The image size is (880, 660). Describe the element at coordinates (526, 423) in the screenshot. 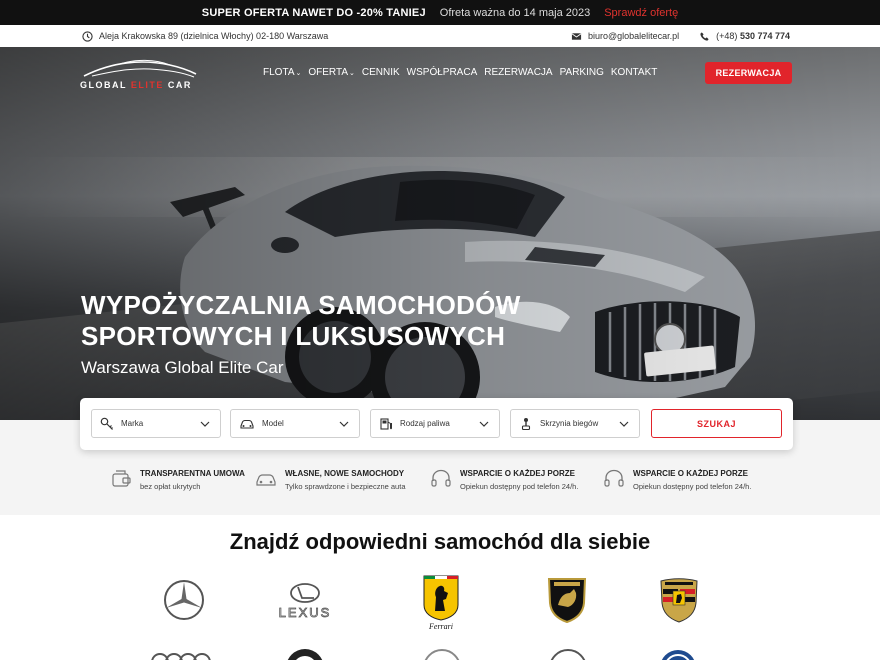

I see `gear-shift-icon` at that location.